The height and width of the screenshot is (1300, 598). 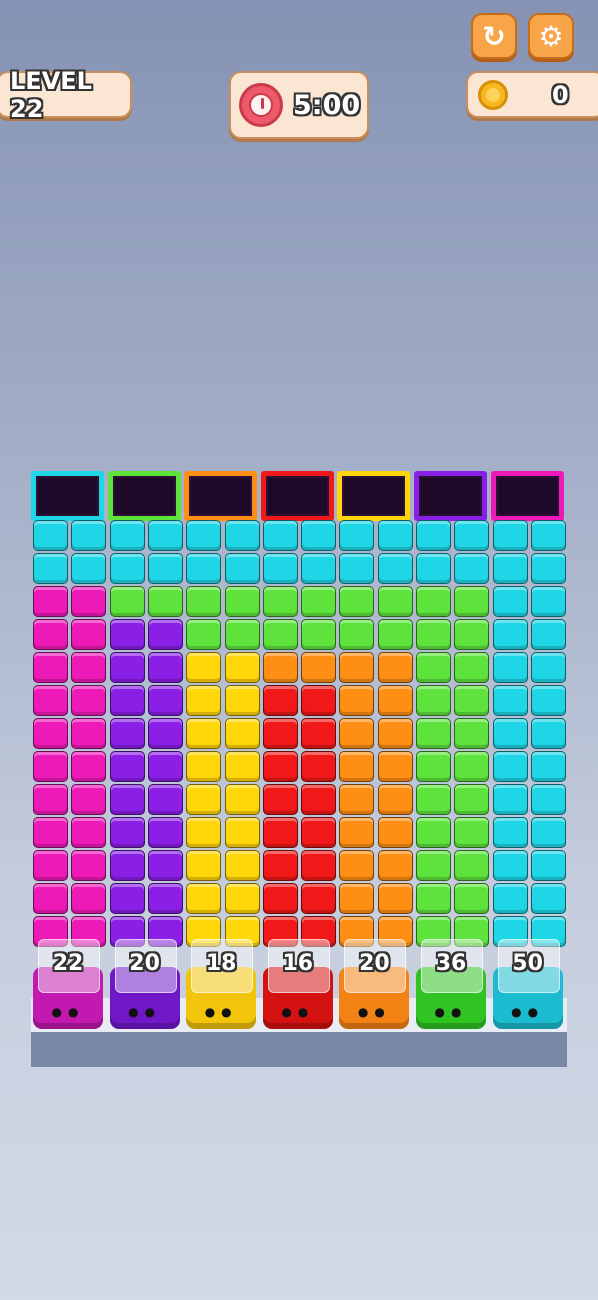 What do you see at coordinates (68, 984) in the screenshot?
I see `color-counter: 22 ●●` at bounding box center [68, 984].